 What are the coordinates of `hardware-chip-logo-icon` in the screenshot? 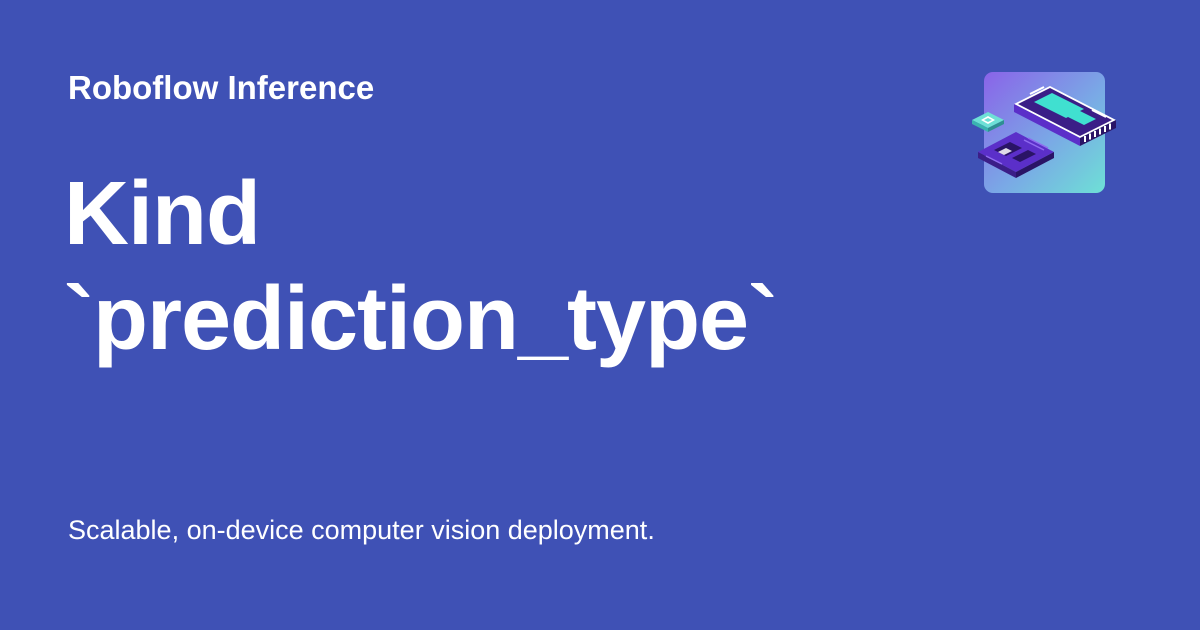 It's located at (1044, 132).